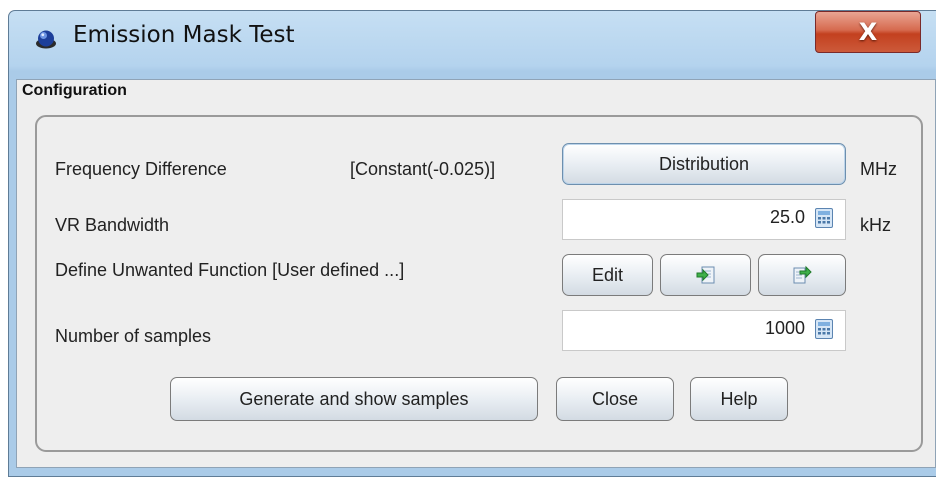 The image size is (936, 477). I want to click on vr-bandwidth-value: 25.0, so click(787, 217).